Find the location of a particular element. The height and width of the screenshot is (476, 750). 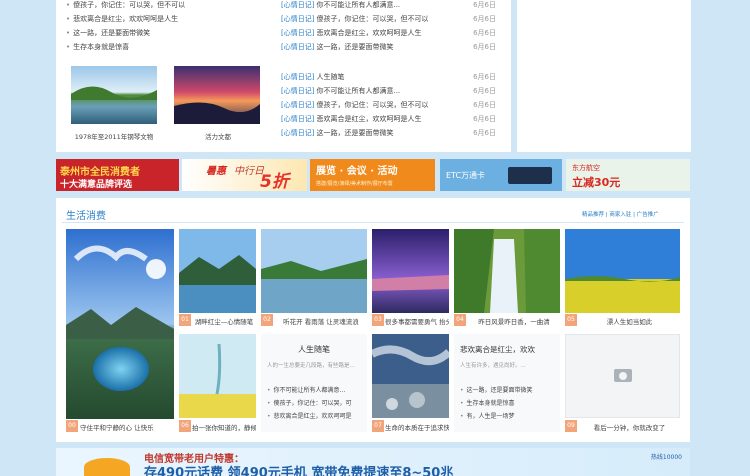

life-thumb-caption: 听花开 看雨落 让灵魂流浪 is located at coordinates (321, 321).